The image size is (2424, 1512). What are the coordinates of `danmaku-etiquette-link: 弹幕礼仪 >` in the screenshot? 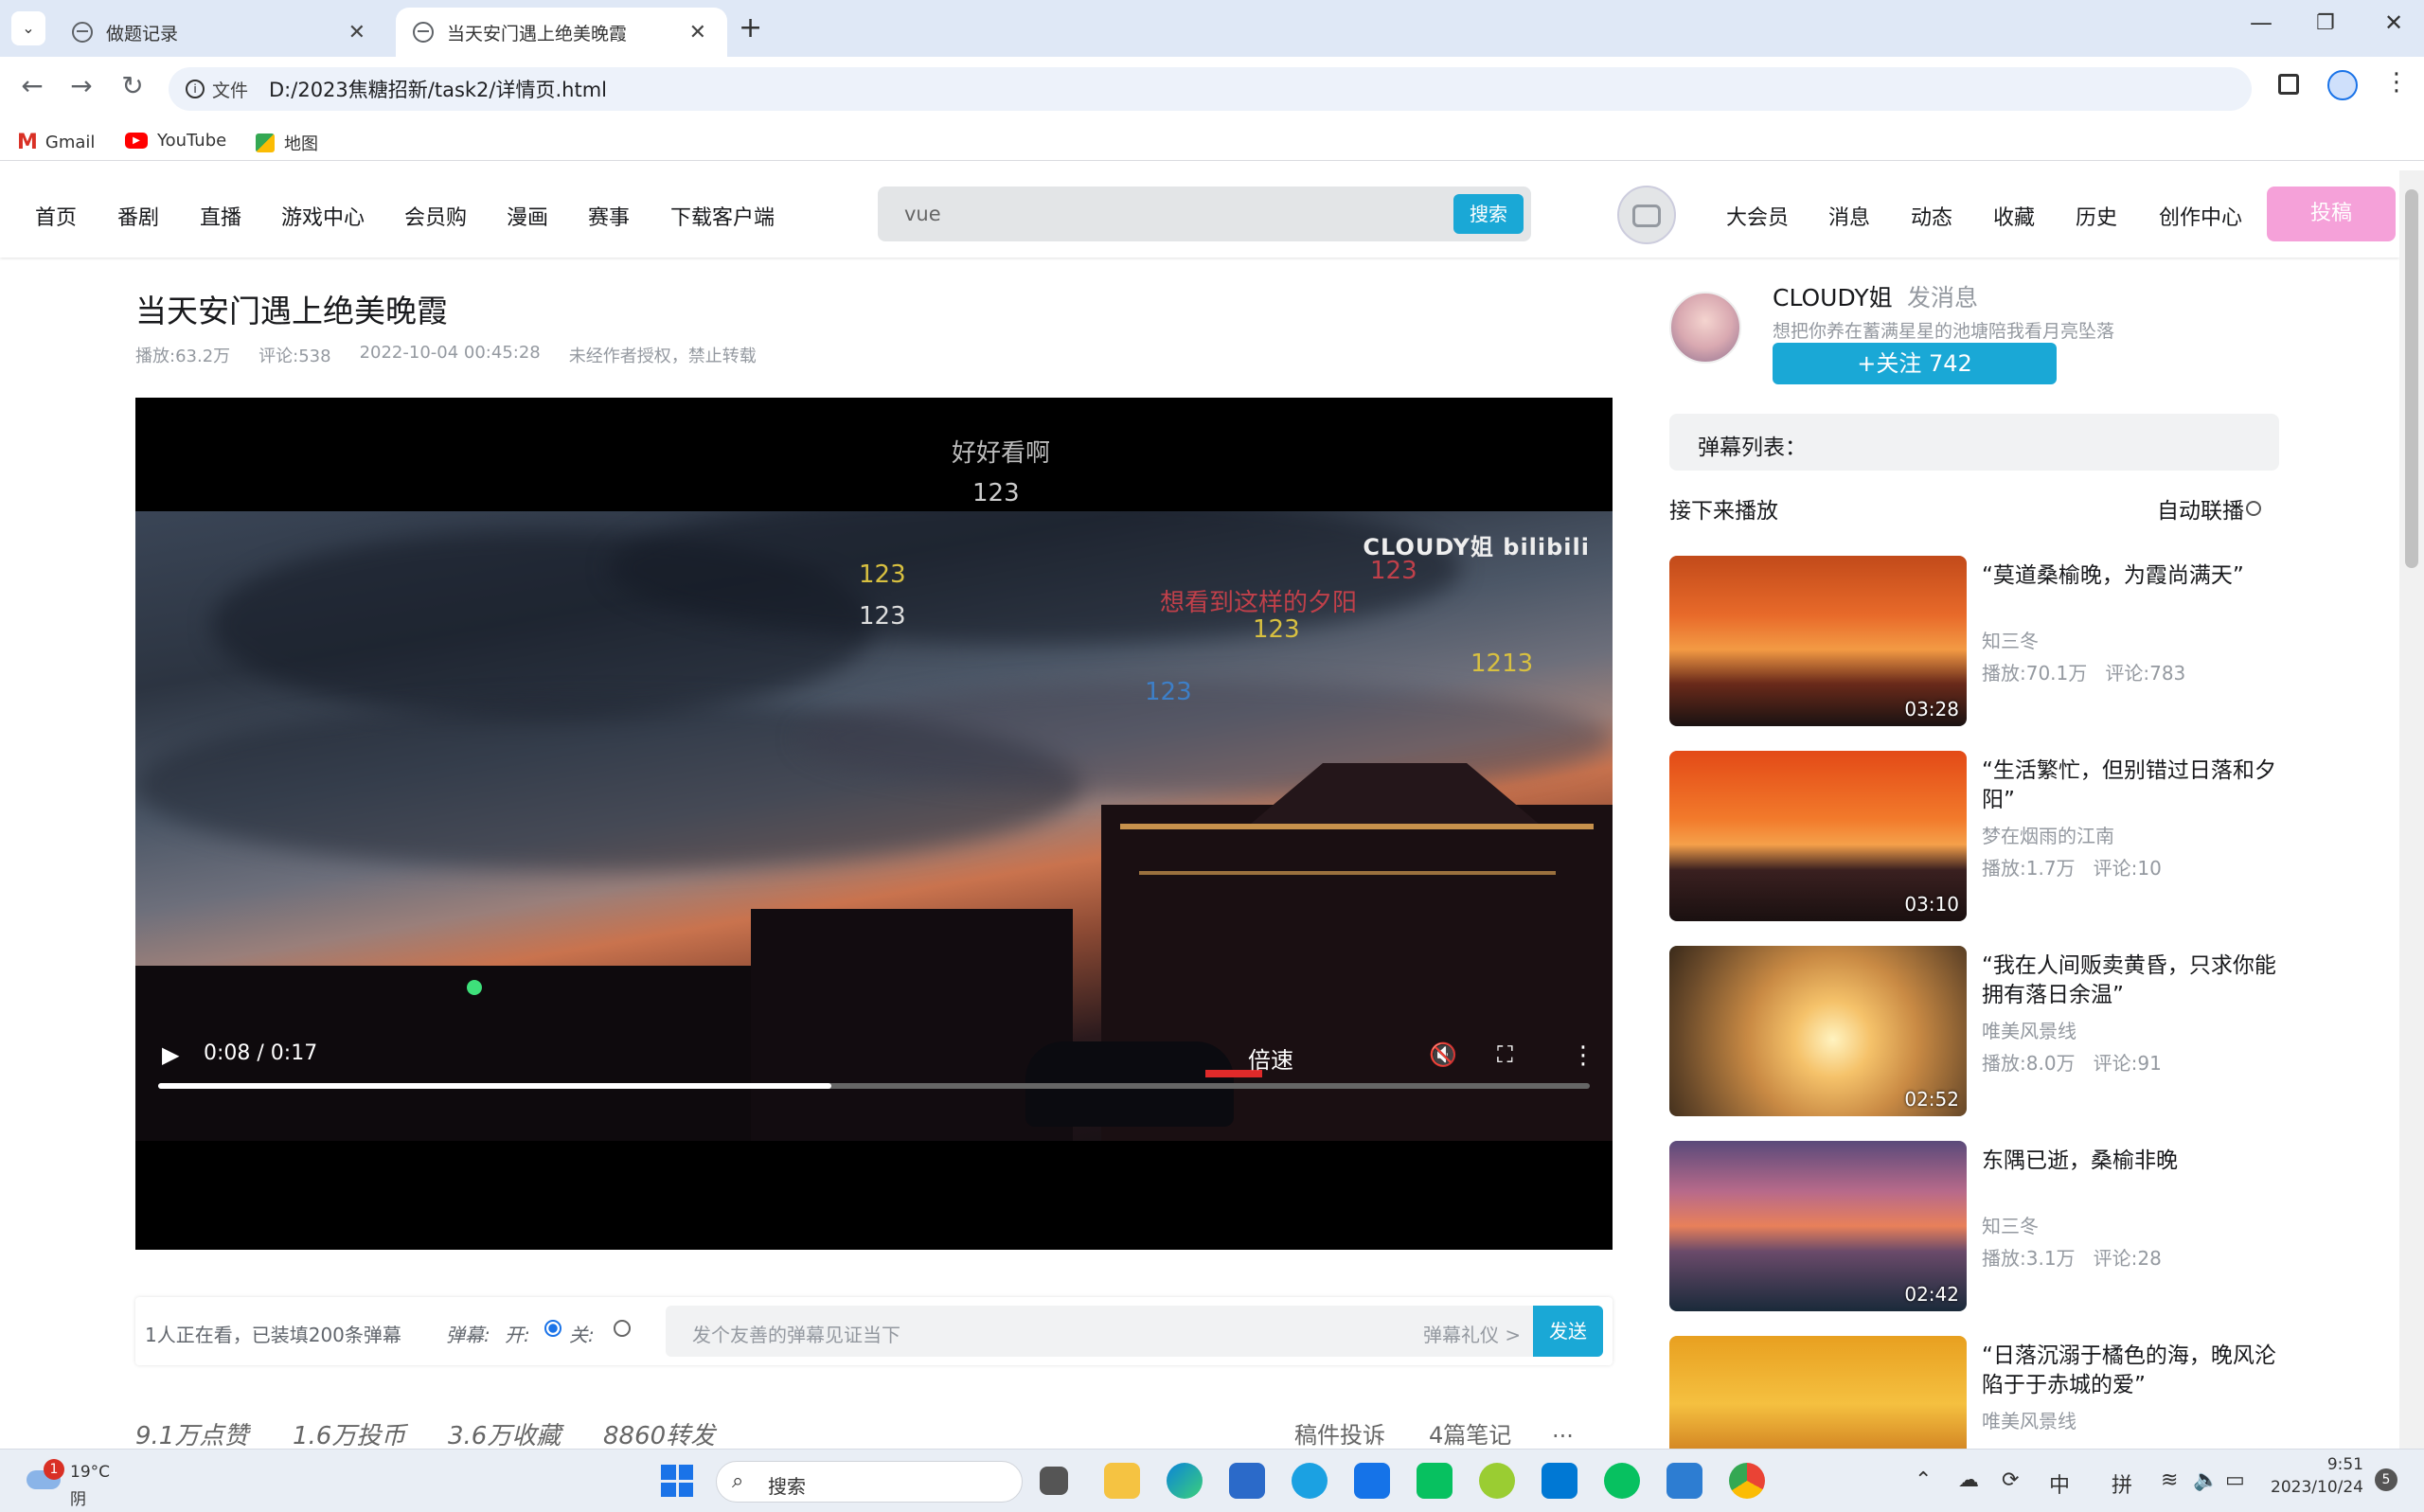 It's located at (1472, 1333).